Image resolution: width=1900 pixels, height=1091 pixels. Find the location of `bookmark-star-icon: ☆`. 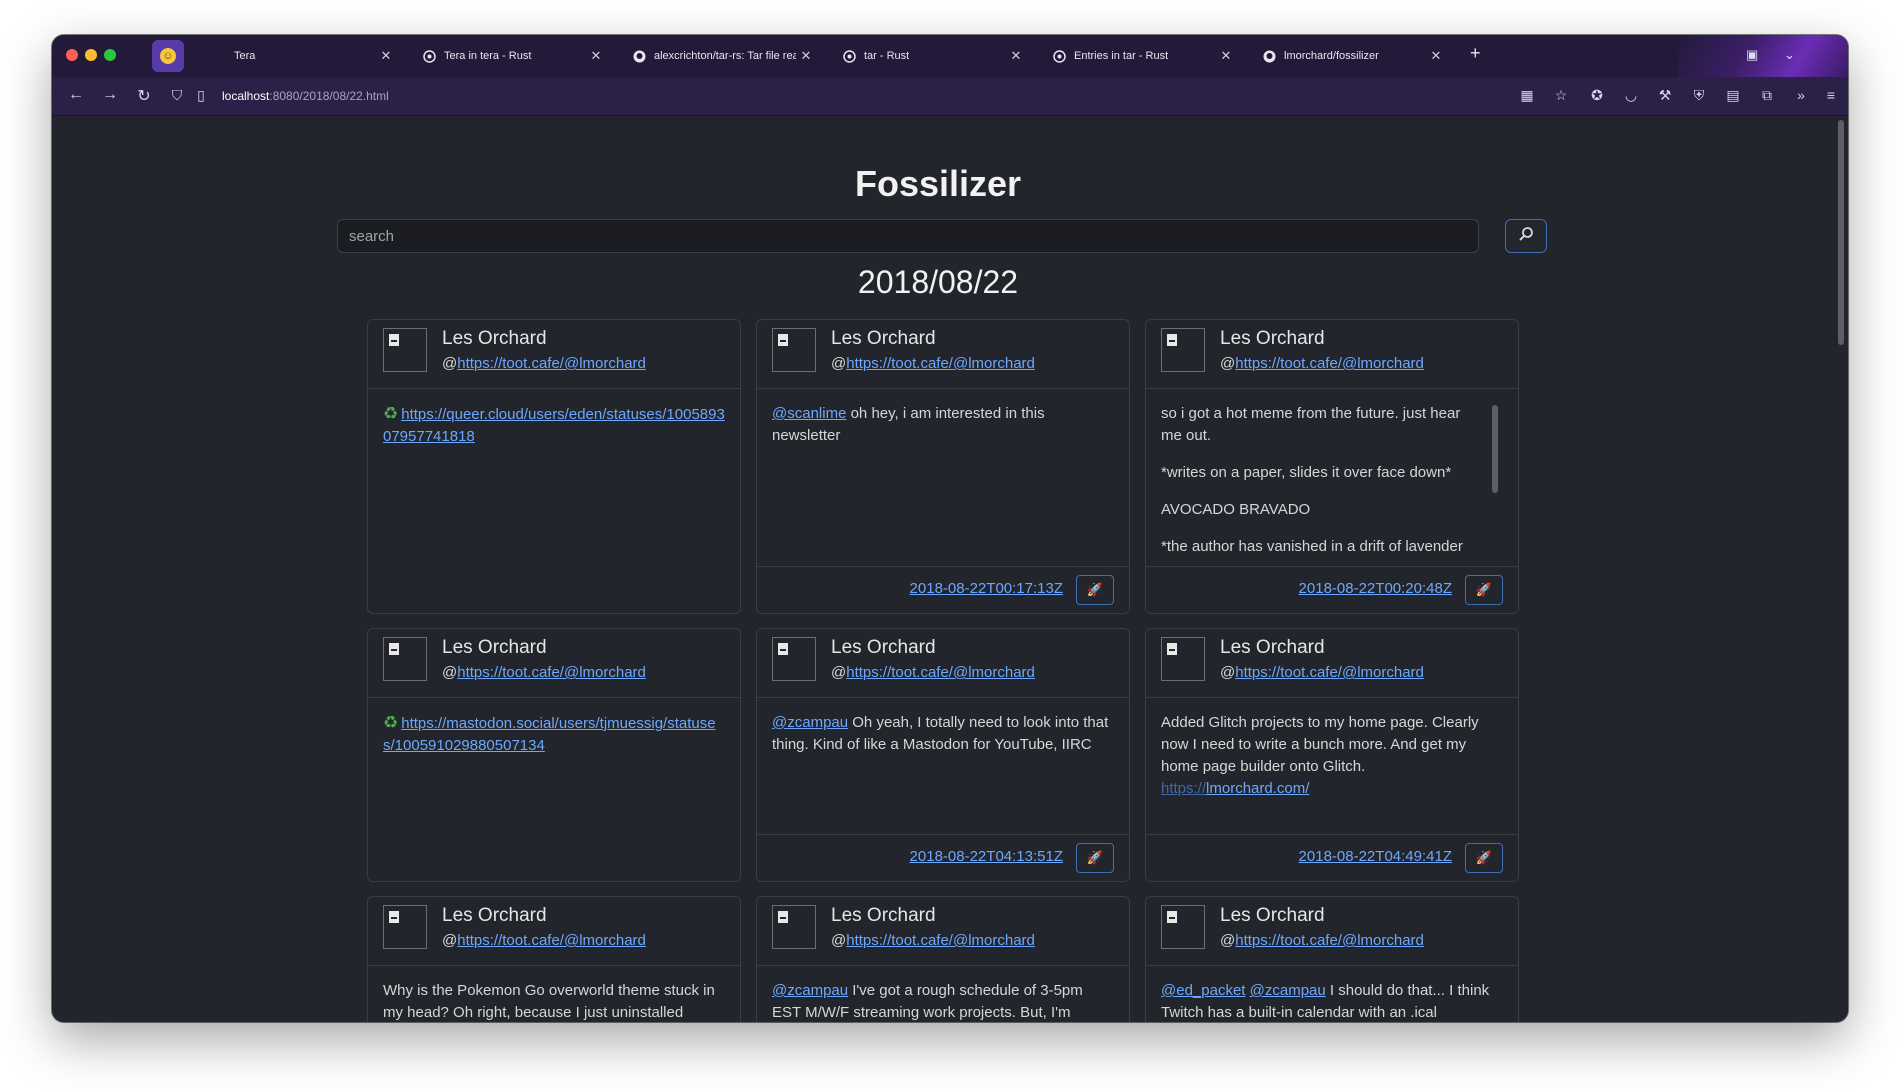

bookmark-star-icon: ☆ is located at coordinates (1561, 95).